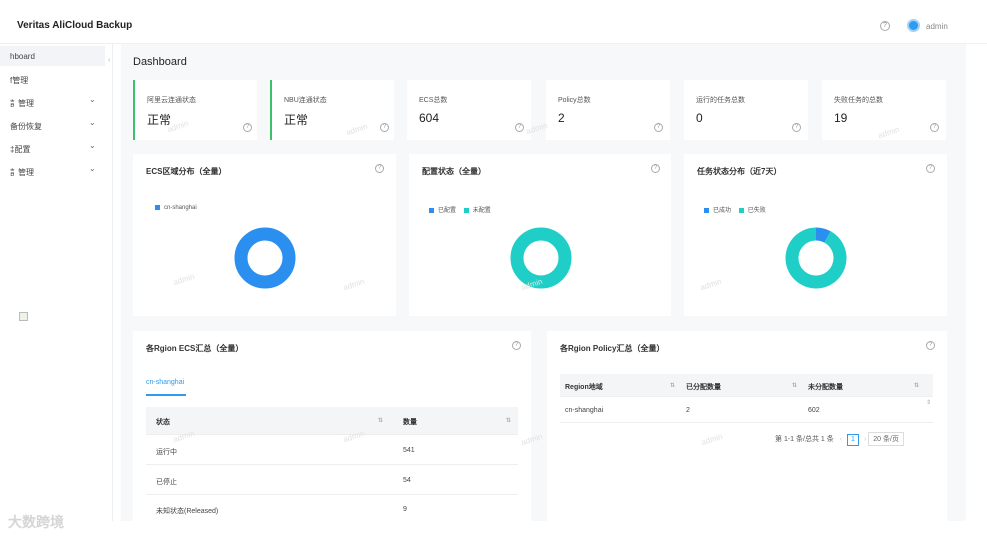 The image size is (987, 544). What do you see at coordinates (165, 382) in the screenshot?
I see `tab-cn-shanghai: cn-shanghai` at bounding box center [165, 382].